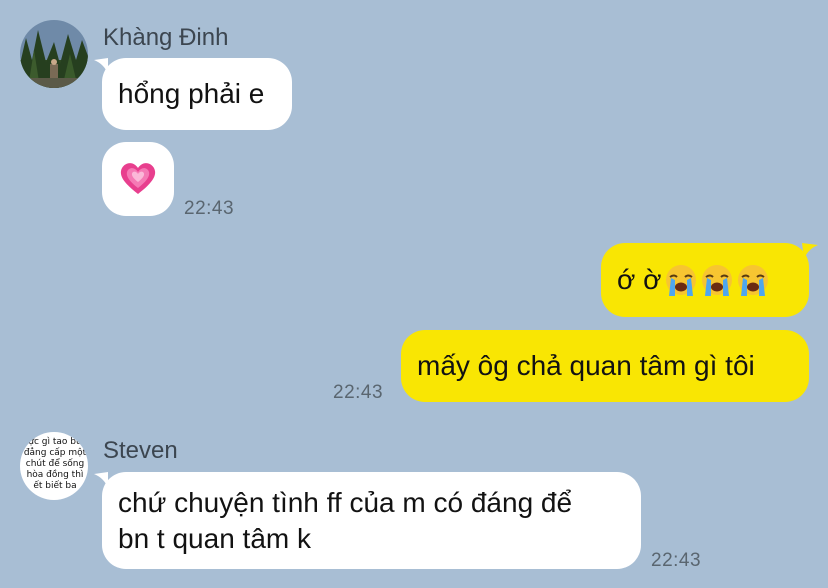 The width and height of the screenshot is (828, 588). What do you see at coordinates (140, 450) in the screenshot?
I see `sender-name: Steven` at bounding box center [140, 450].